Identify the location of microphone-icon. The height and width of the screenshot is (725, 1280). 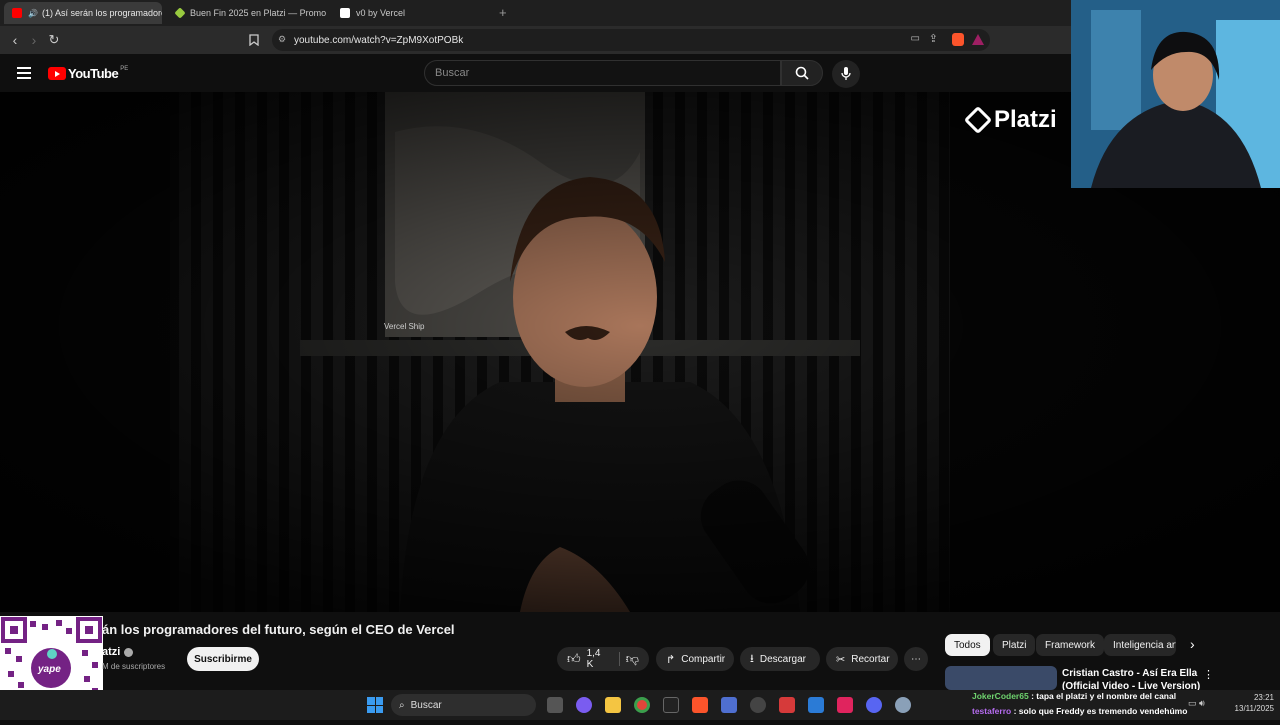
(846, 73).